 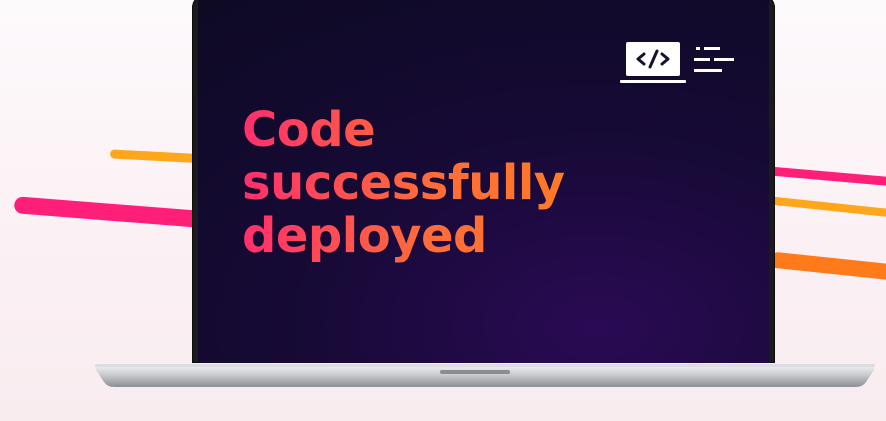 I want to click on headline-line-2: successfully, so click(x=403, y=183).